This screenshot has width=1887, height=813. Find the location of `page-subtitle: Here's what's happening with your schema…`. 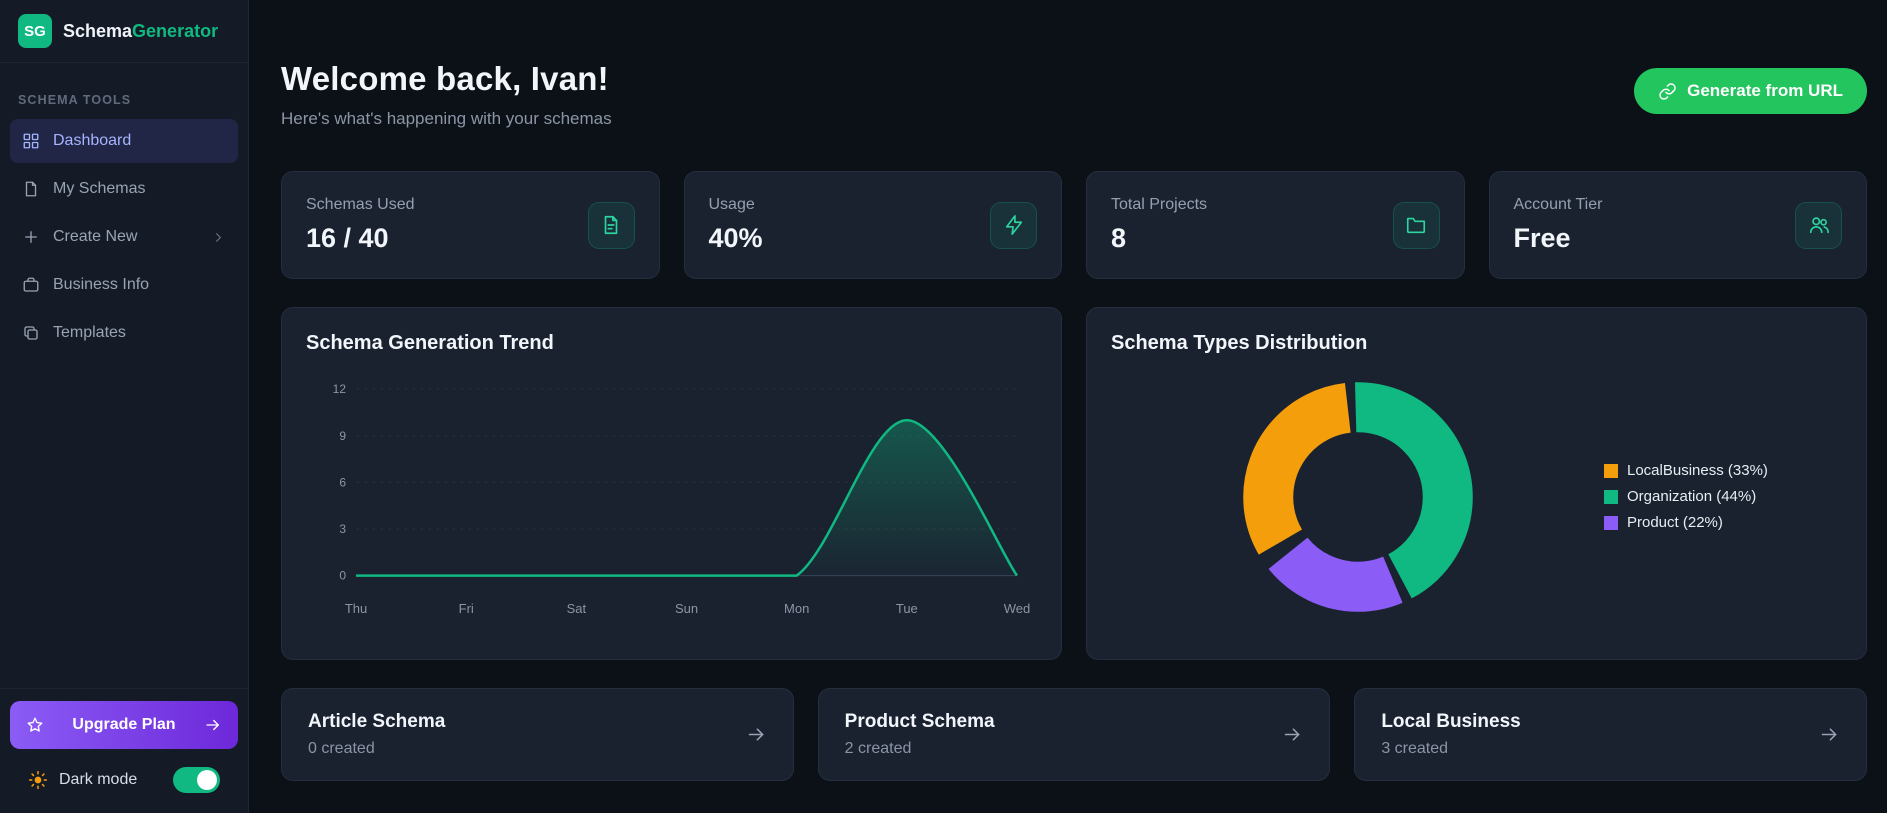

page-subtitle: Here's what's happening with your schema… is located at coordinates (446, 118).